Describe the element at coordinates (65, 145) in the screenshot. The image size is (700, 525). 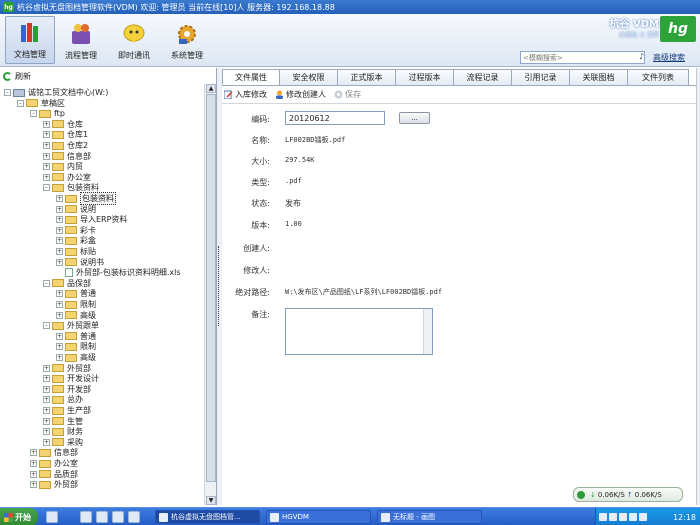
I see `tree-node: + 仓库2` at that location.